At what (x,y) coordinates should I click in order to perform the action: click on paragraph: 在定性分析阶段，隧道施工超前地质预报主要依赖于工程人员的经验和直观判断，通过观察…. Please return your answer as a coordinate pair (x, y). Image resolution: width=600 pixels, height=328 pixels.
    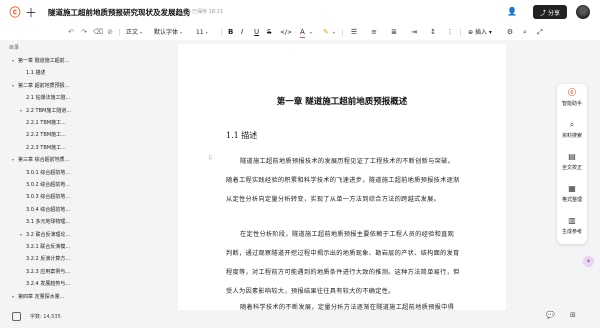
    Looking at the image, I should click on (343, 263).